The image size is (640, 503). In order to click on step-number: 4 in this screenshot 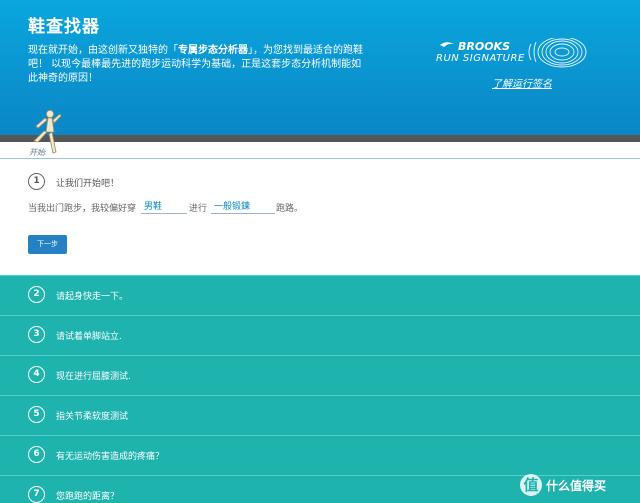, I will do `click(36, 374)`.